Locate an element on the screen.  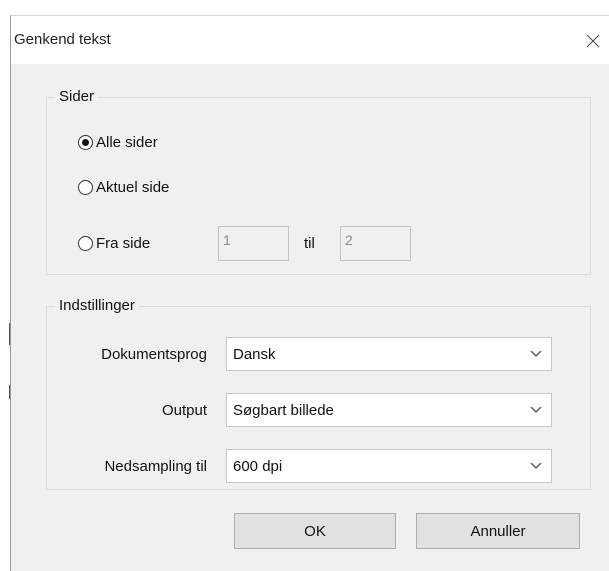
output-label: Output is located at coordinates (184, 410).